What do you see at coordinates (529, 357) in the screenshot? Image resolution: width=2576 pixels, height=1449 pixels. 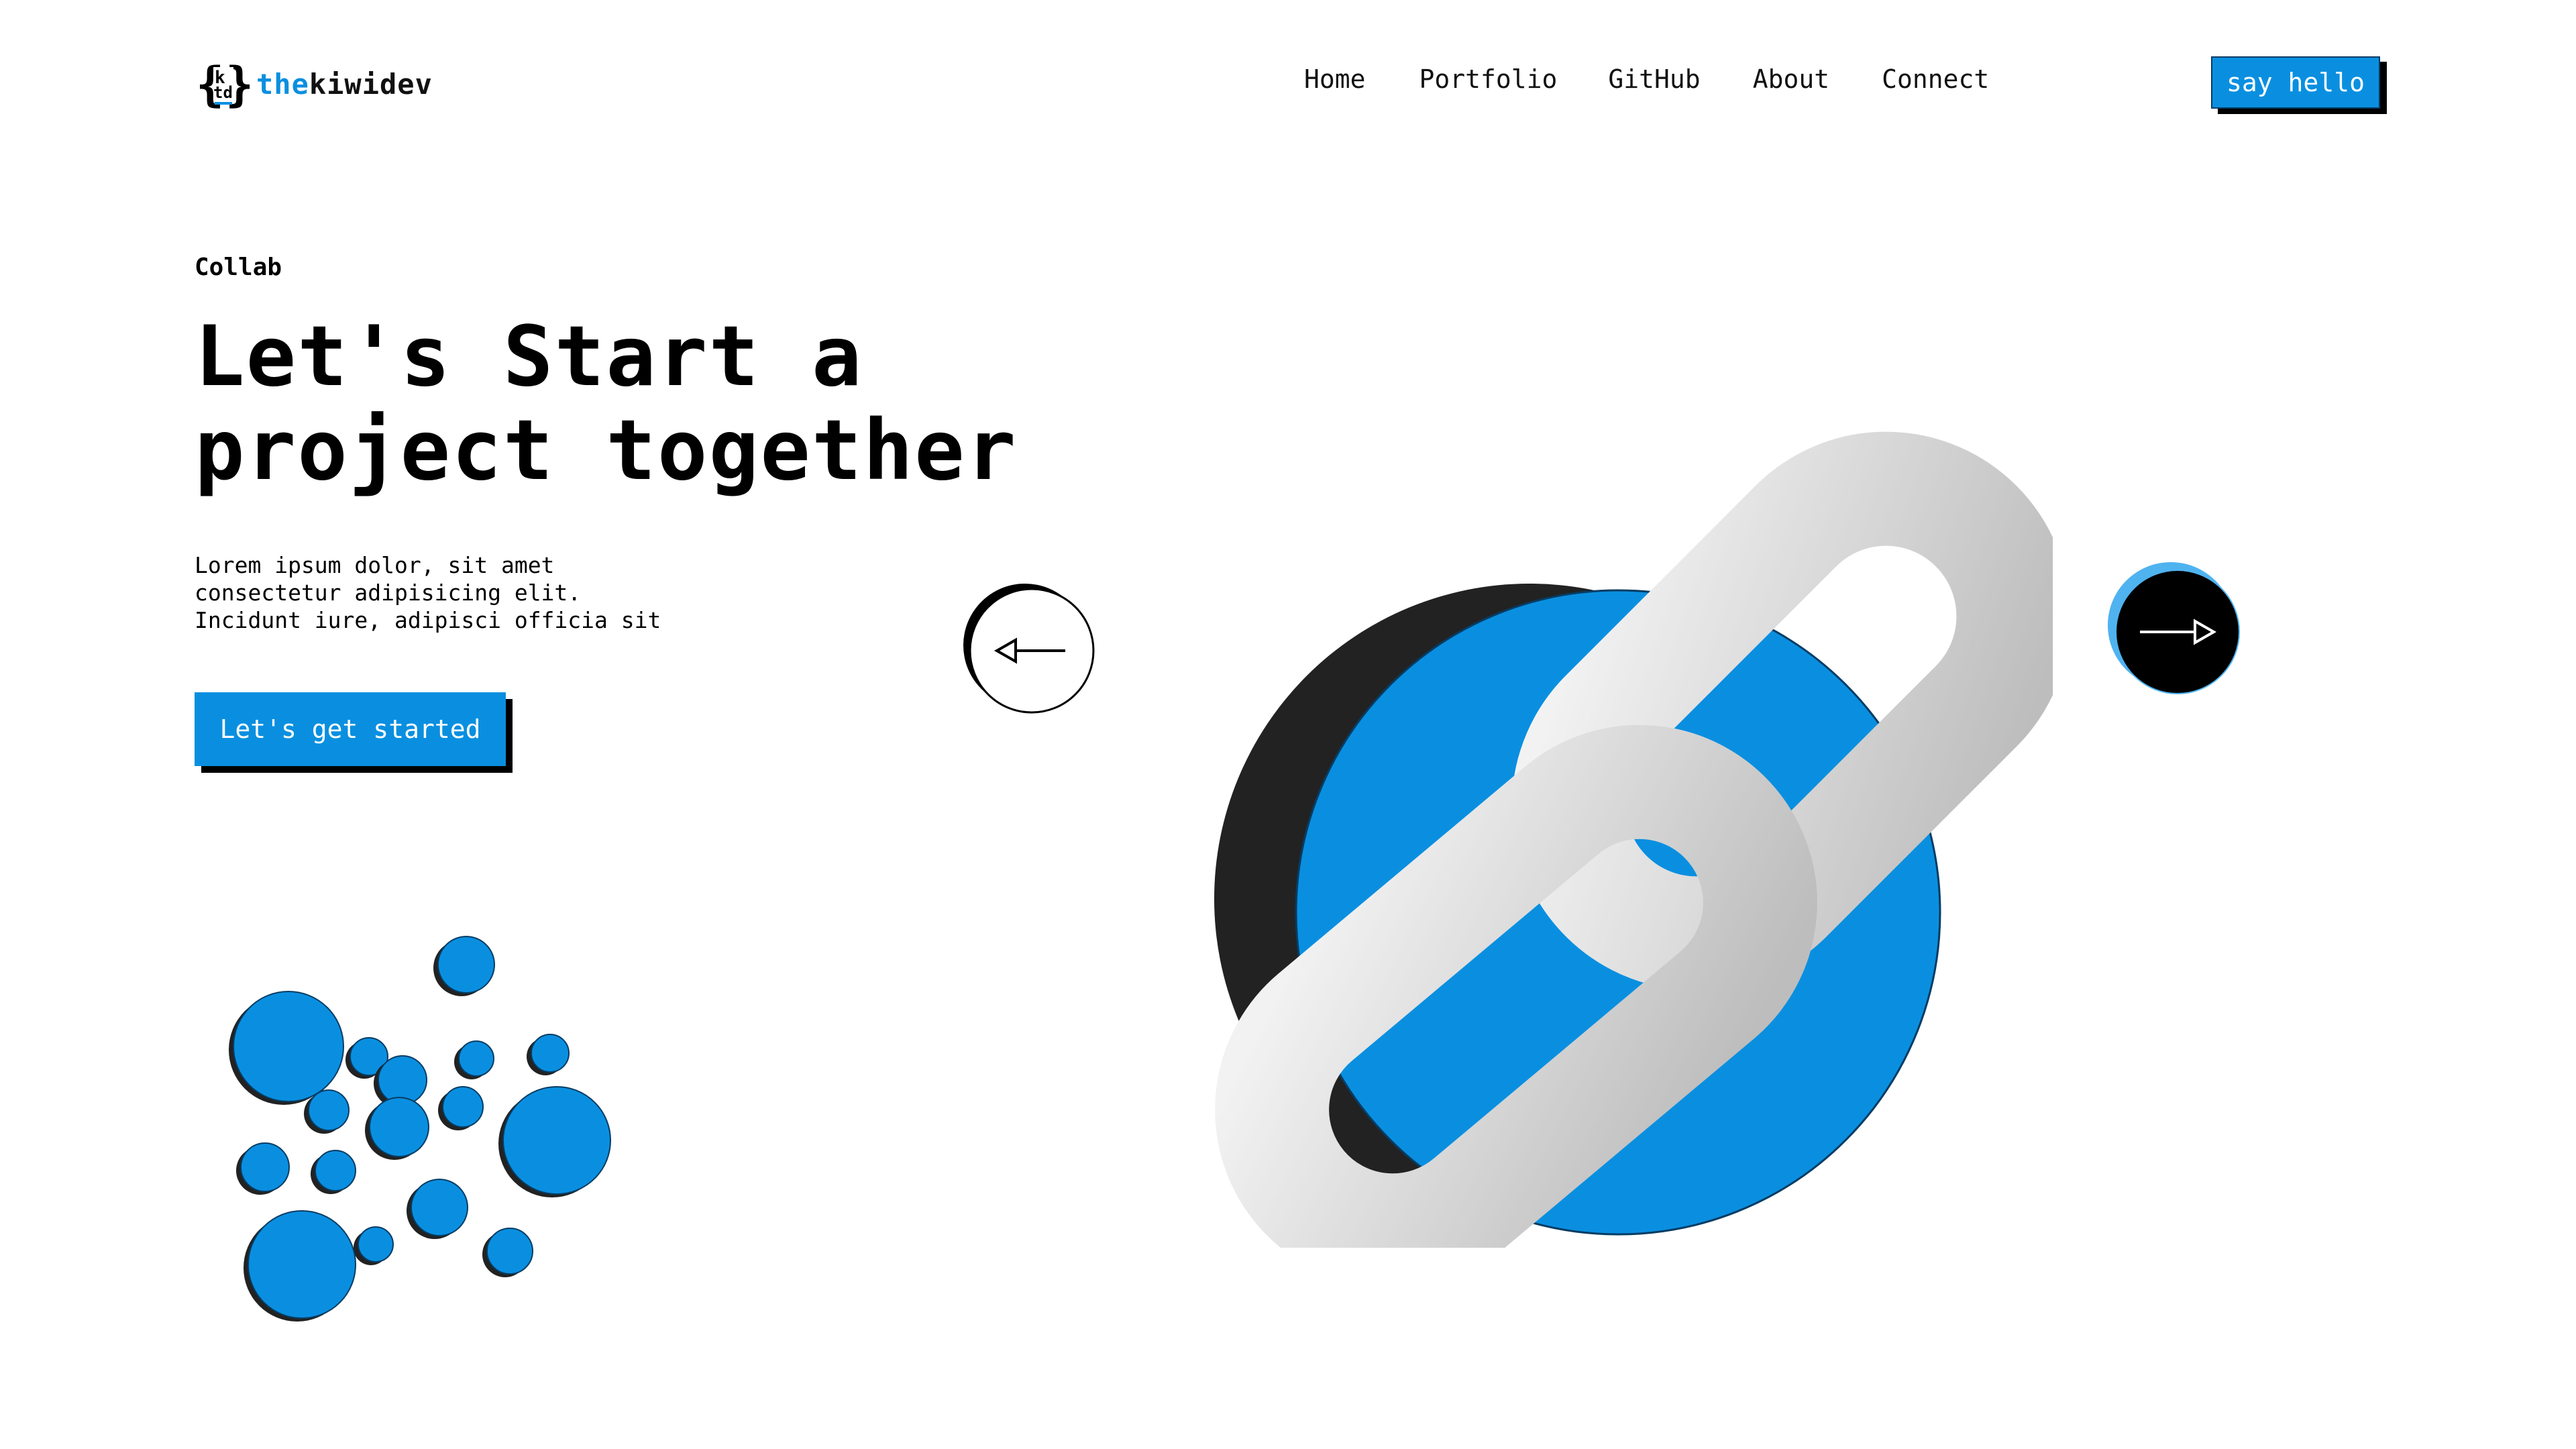 I see `headline-line-1: Let's Start a` at bounding box center [529, 357].